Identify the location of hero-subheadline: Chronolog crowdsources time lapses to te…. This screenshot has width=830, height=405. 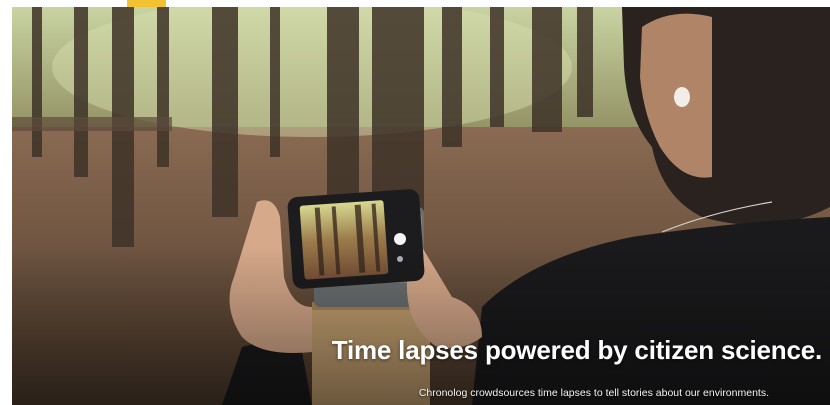
(593, 393).